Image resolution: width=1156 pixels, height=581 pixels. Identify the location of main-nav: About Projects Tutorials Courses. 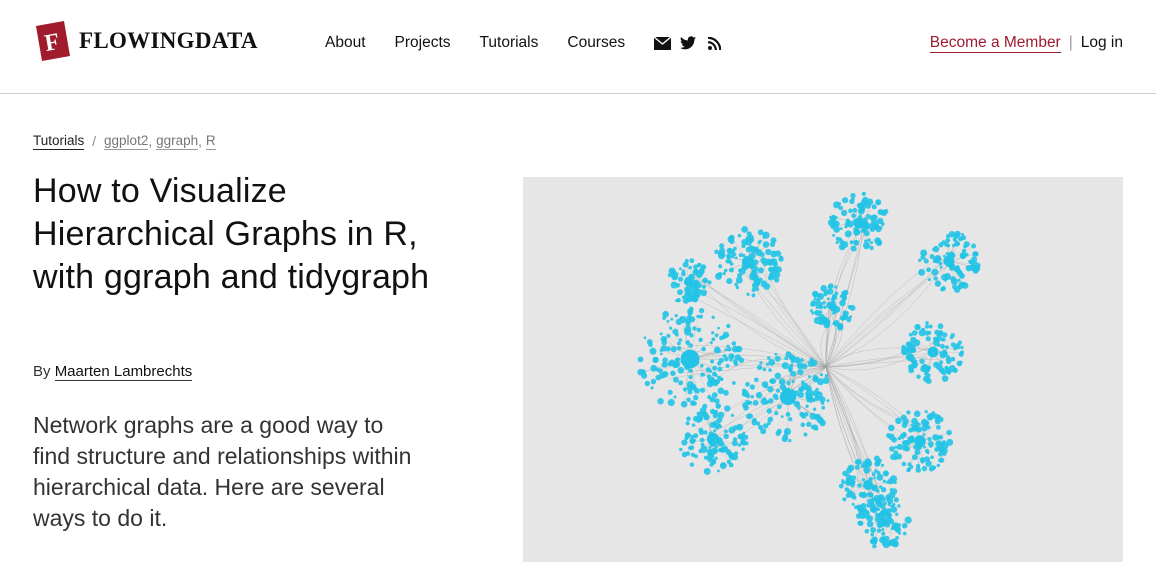
(528, 43).